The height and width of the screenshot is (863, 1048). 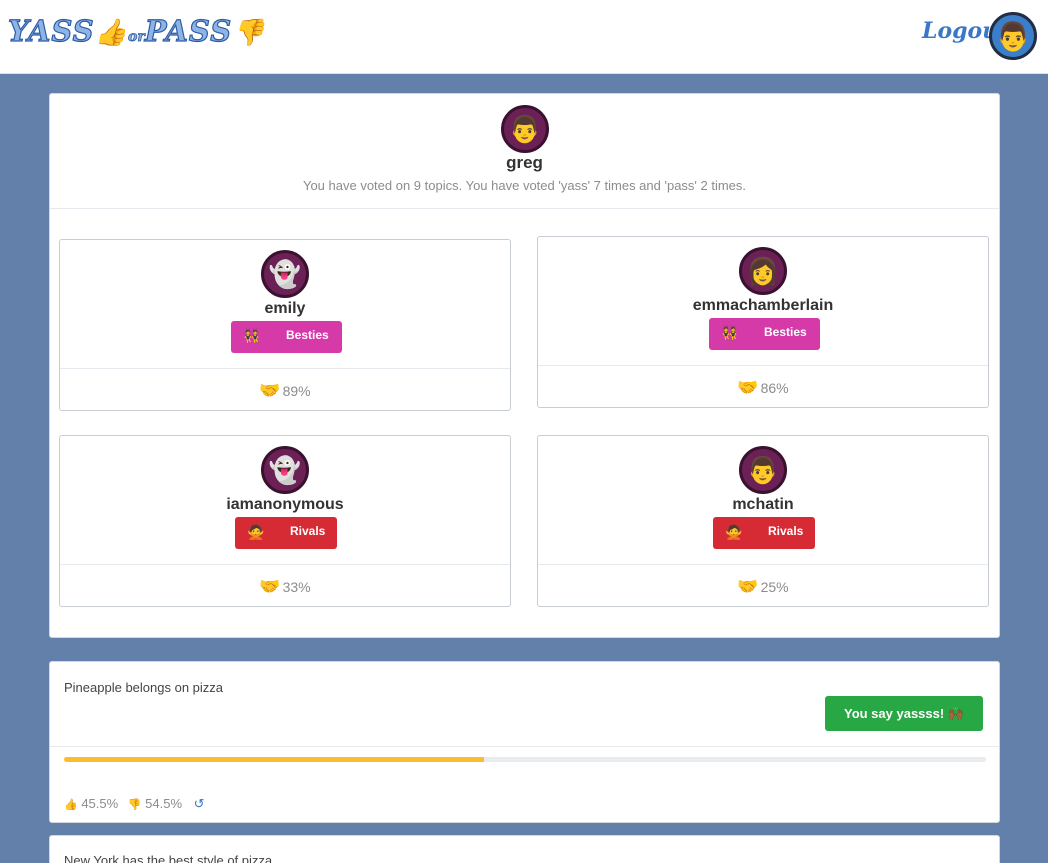 I want to click on user-avatar: 👨, so click(x=1013, y=36).